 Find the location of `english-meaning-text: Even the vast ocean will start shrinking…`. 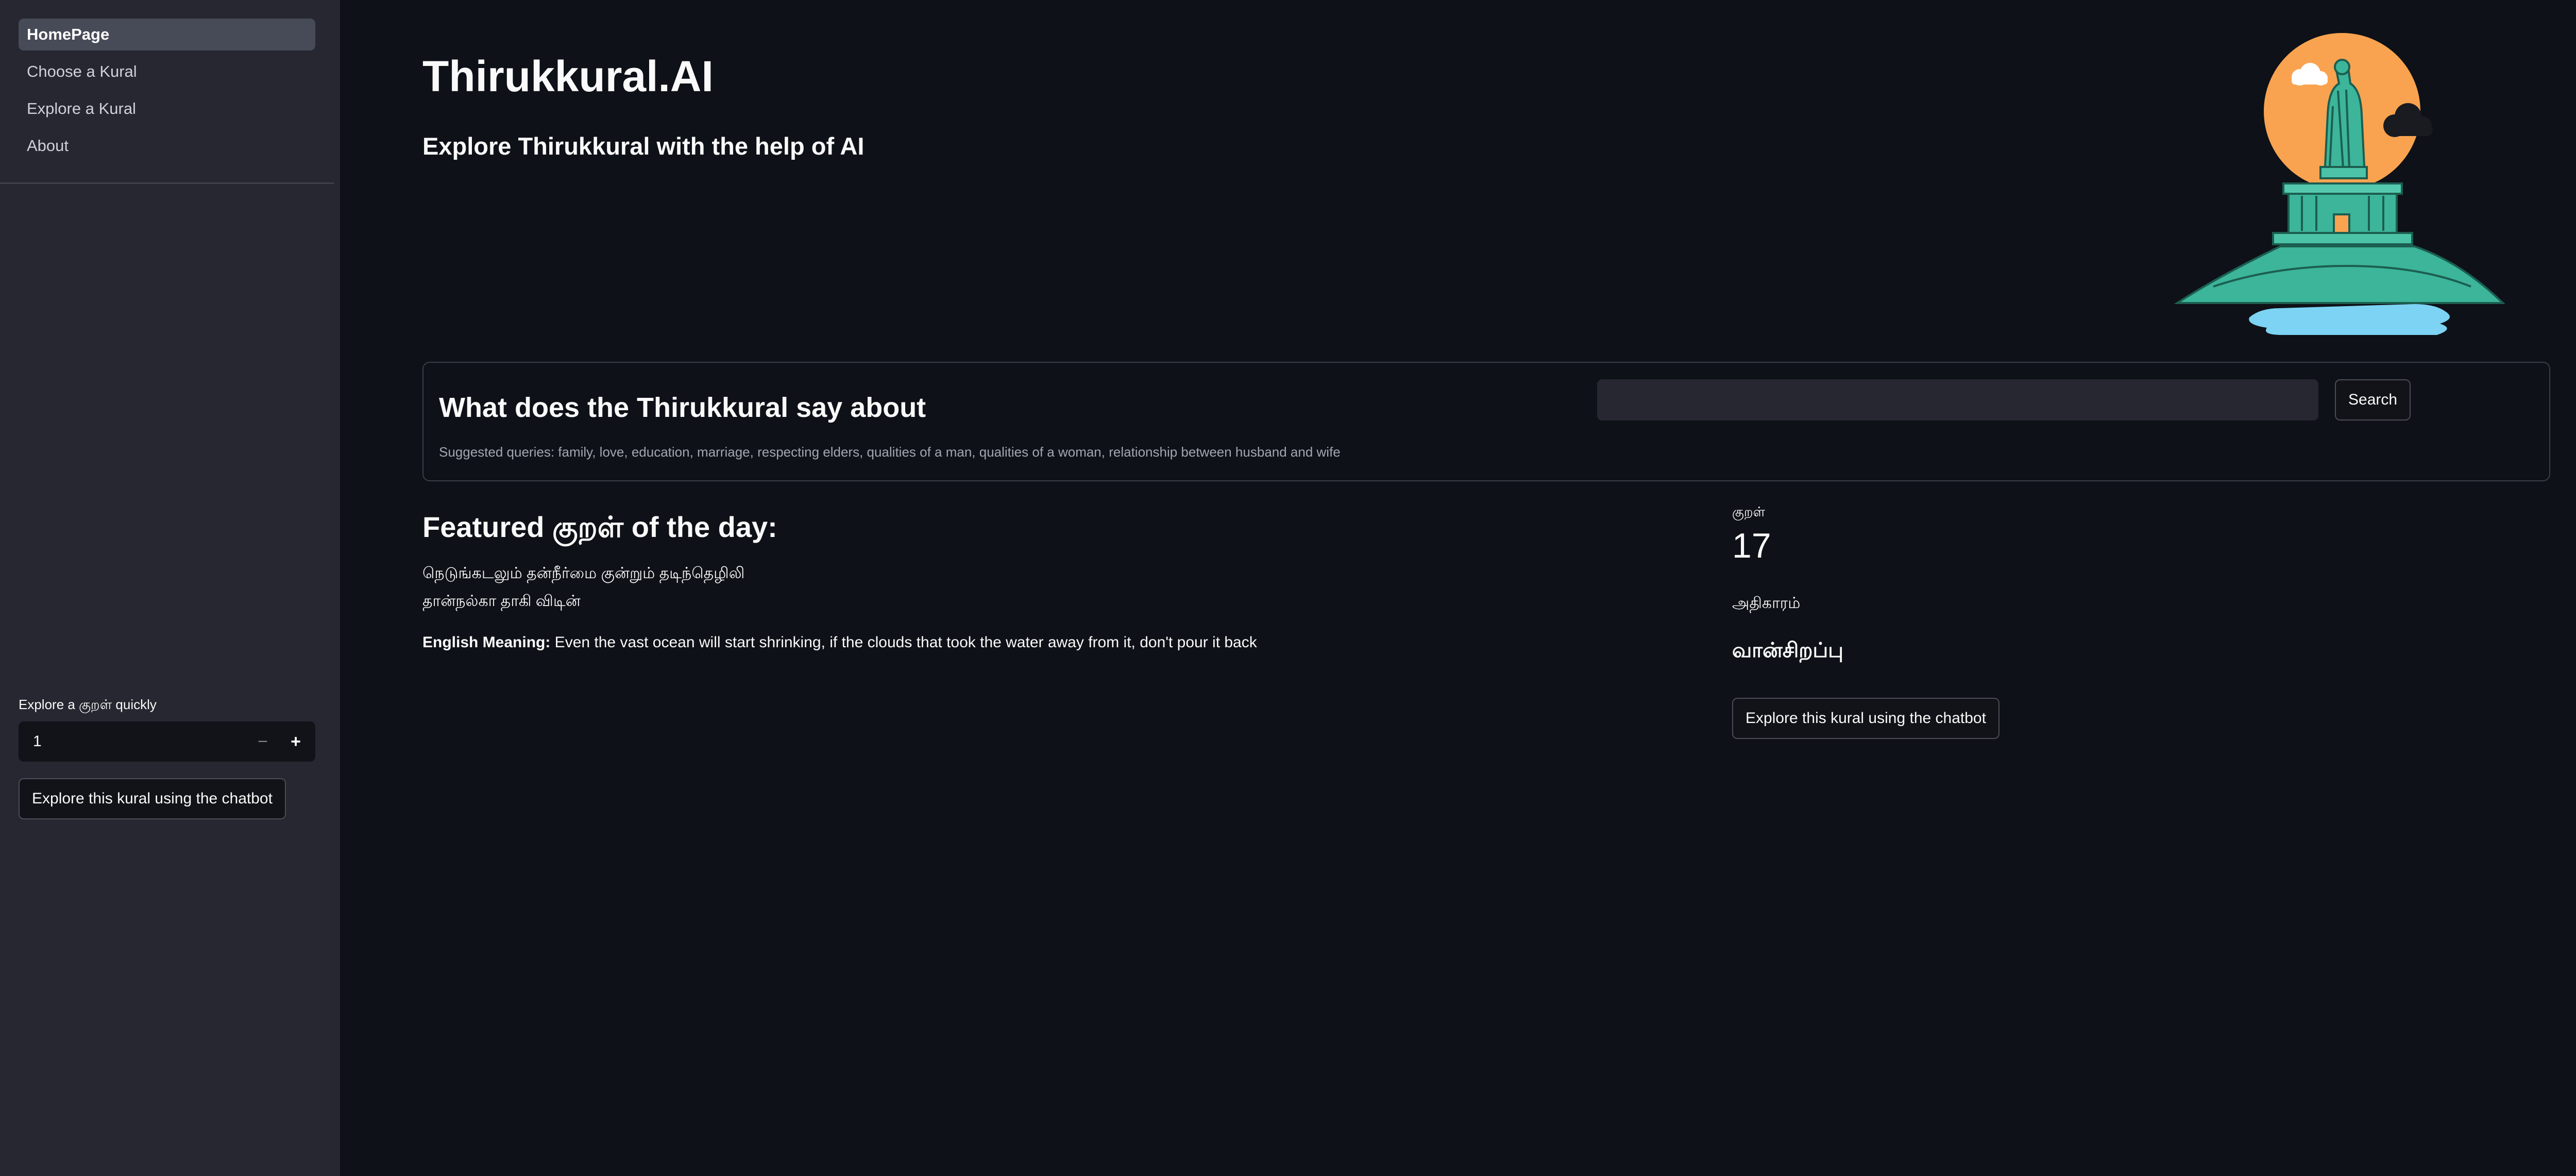

english-meaning-text: Even the vast ocean will start shrinking… is located at coordinates (903, 642).